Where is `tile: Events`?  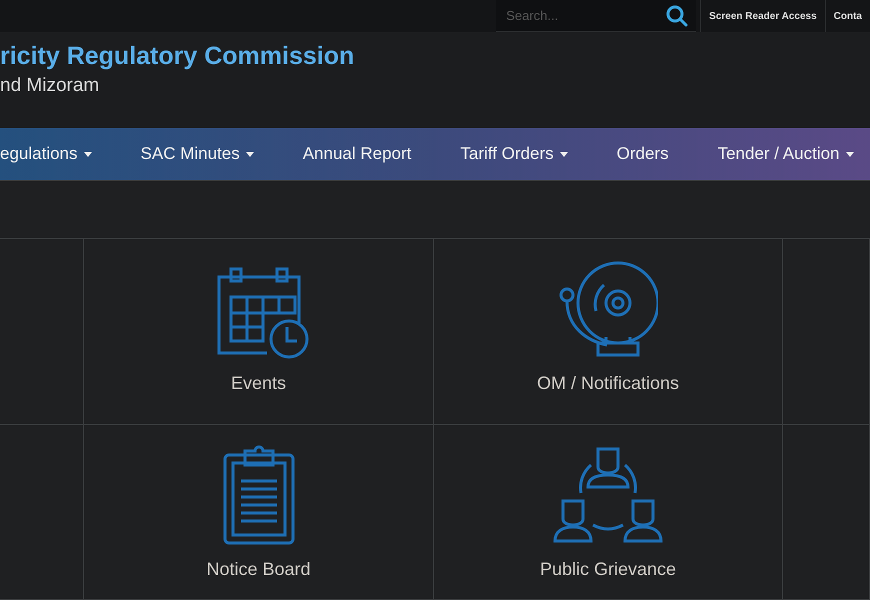
tile: Events is located at coordinates (259, 332).